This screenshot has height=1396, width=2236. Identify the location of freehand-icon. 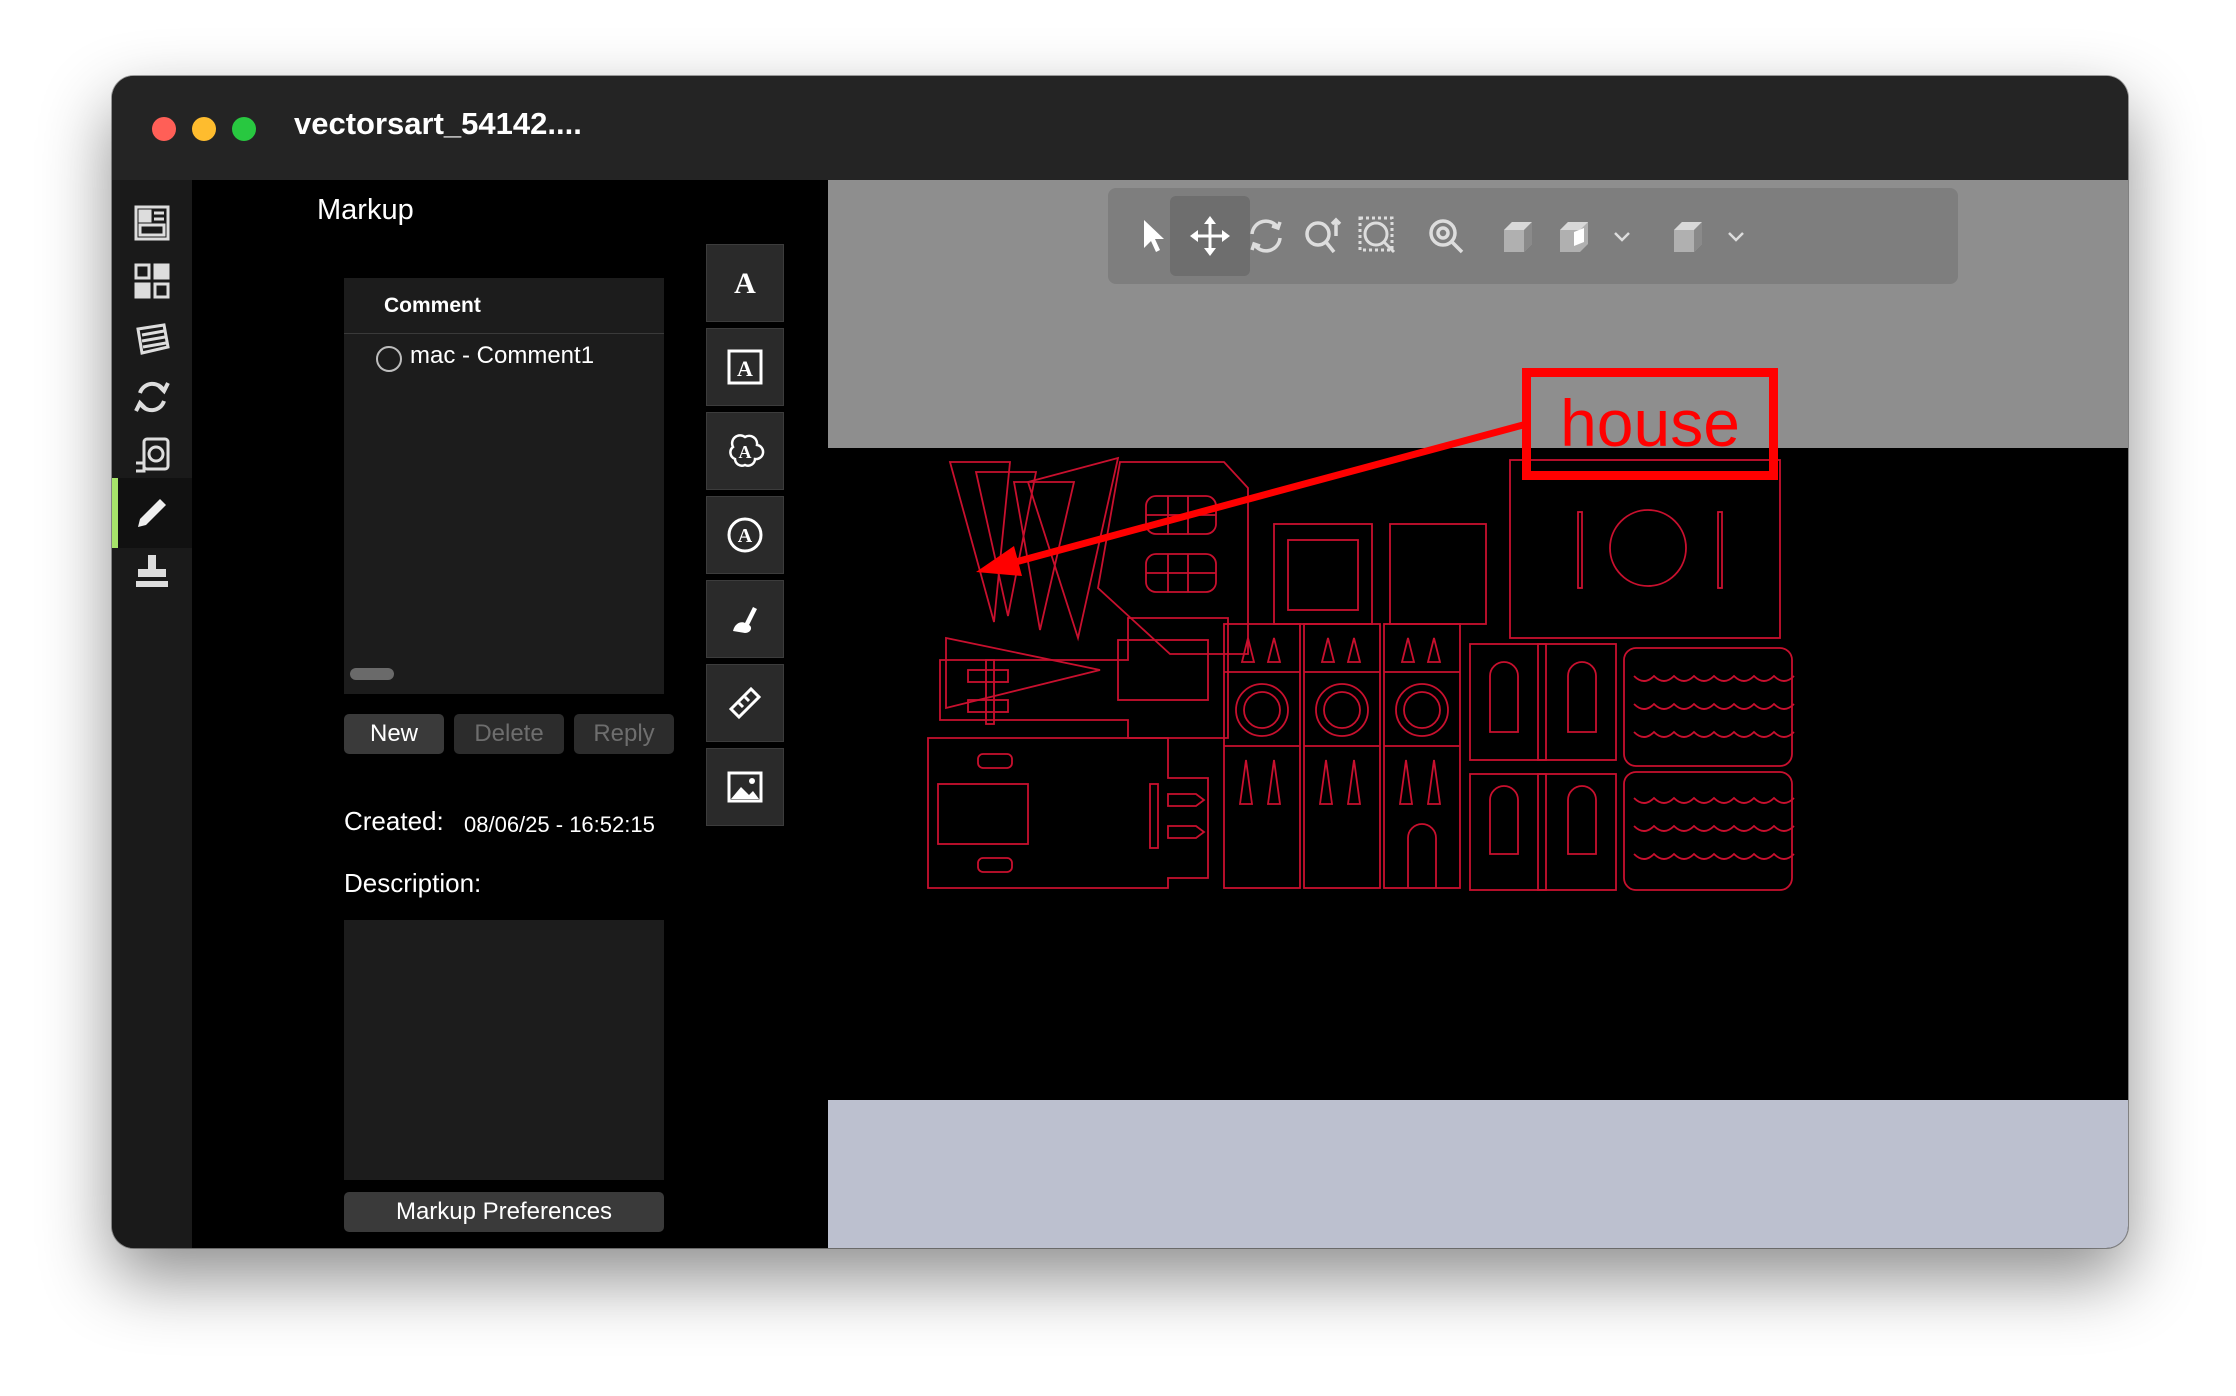
(745, 620).